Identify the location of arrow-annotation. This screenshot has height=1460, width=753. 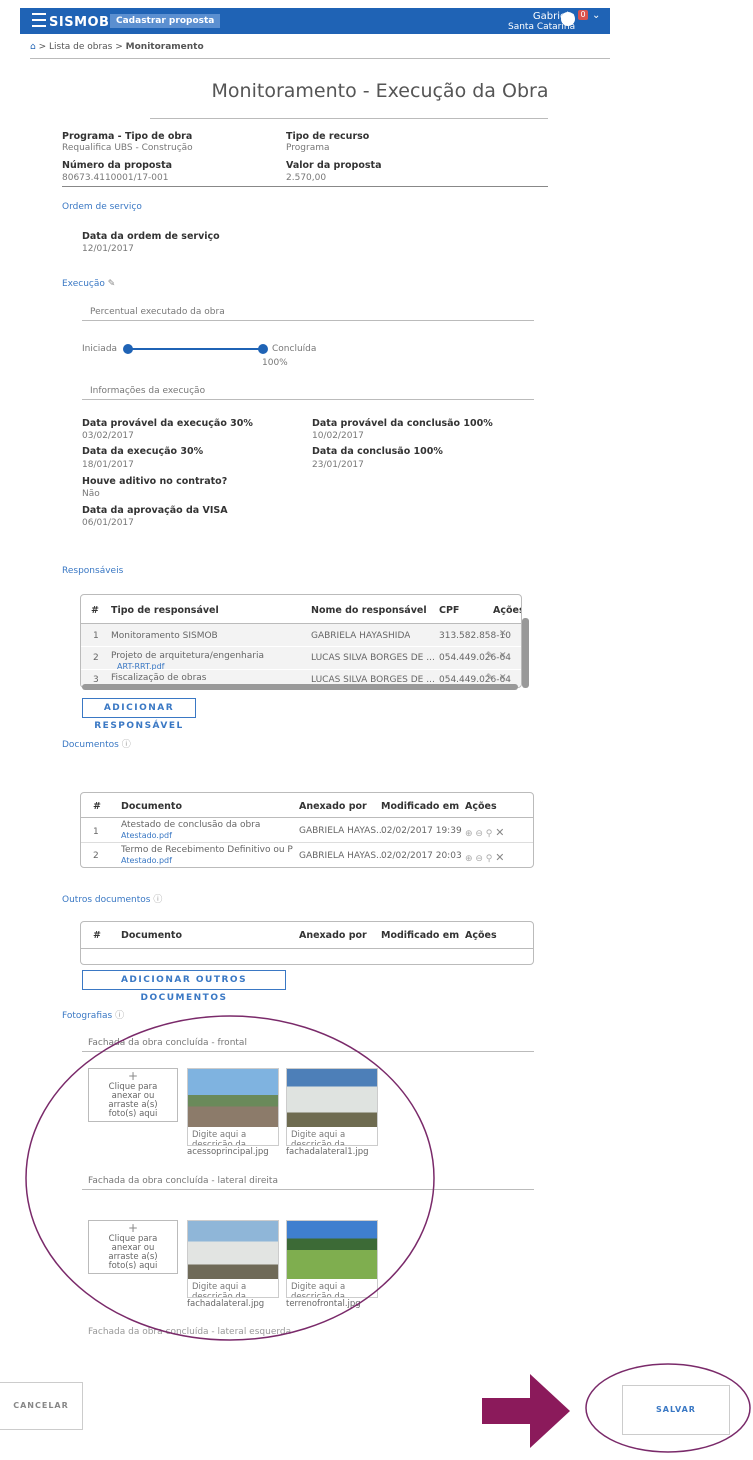
(526, 1411).